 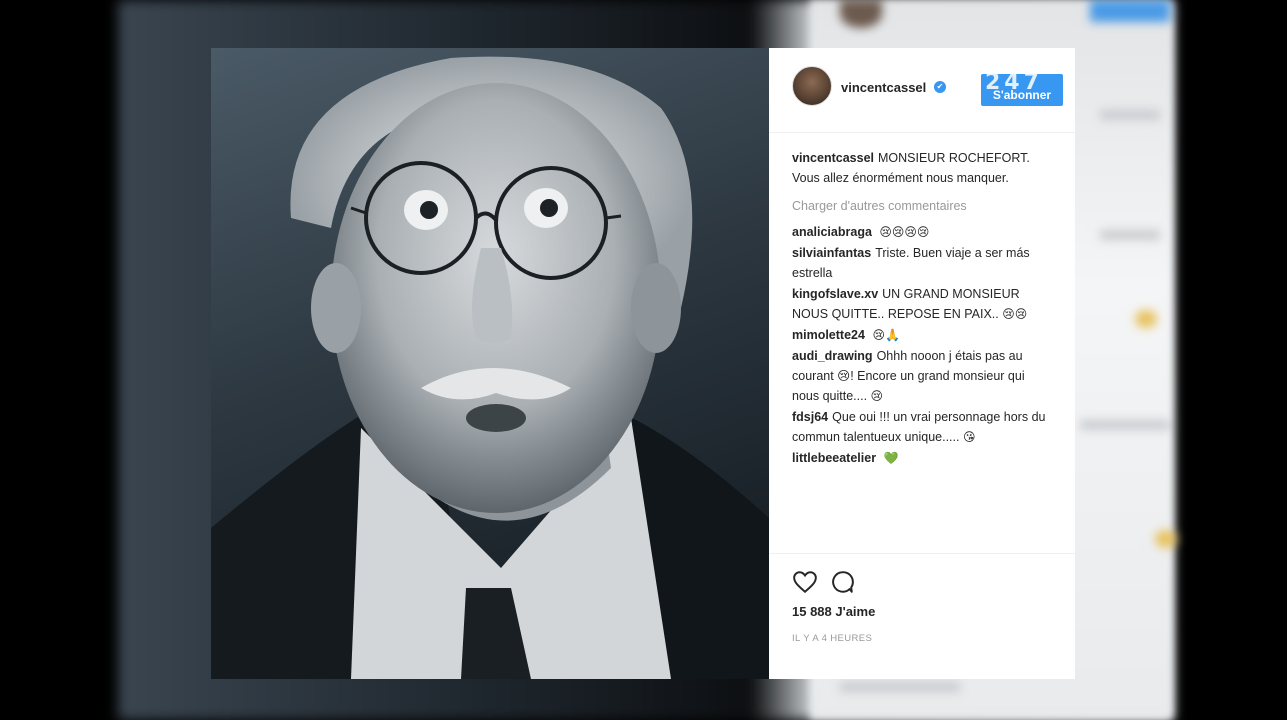 What do you see at coordinates (833, 158) in the screenshot?
I see `caption-username: vincentcassel` at bounding box center [833, 158].